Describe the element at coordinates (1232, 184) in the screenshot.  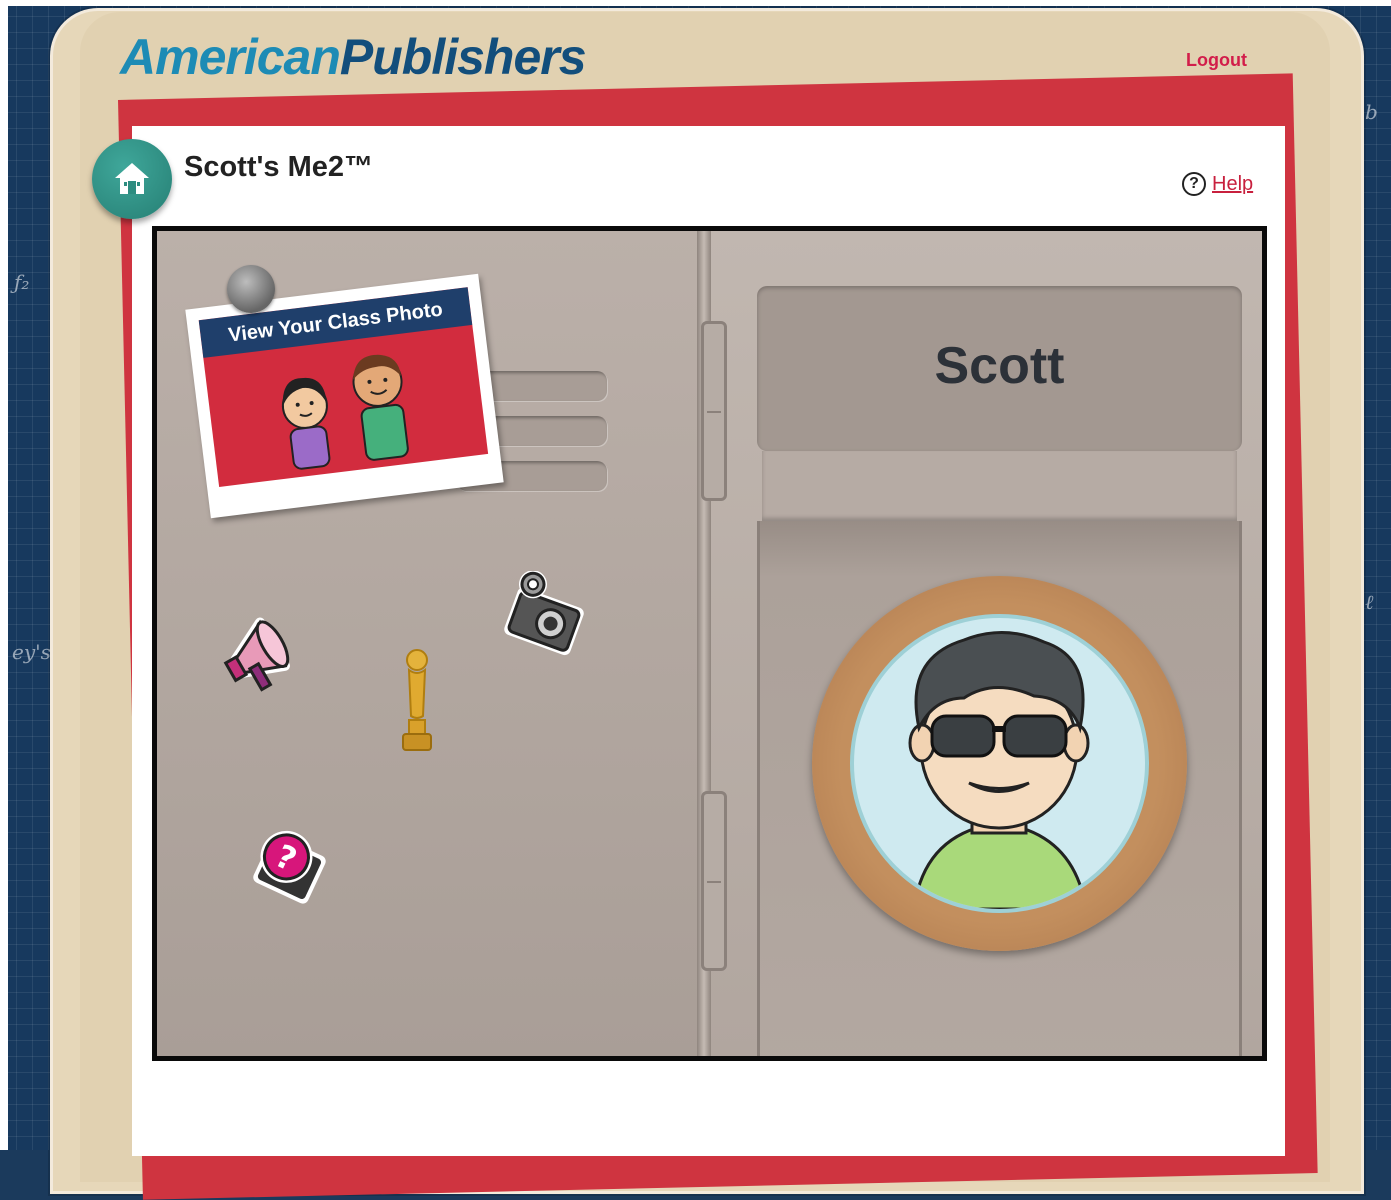
I see `help-link: Help` at that location.